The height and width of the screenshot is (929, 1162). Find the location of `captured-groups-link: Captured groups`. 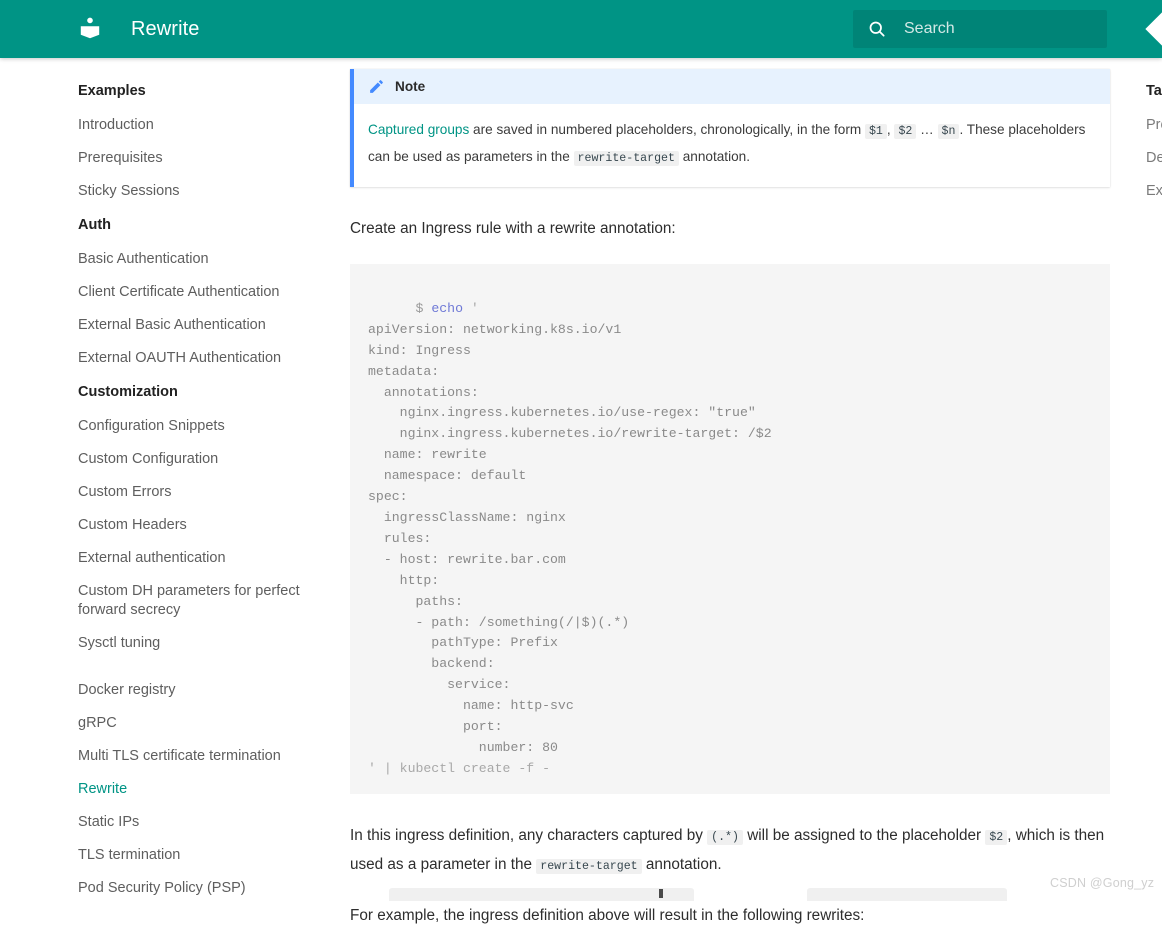

captured-groups-link: Captured groups is located at coordinates (418, 129).